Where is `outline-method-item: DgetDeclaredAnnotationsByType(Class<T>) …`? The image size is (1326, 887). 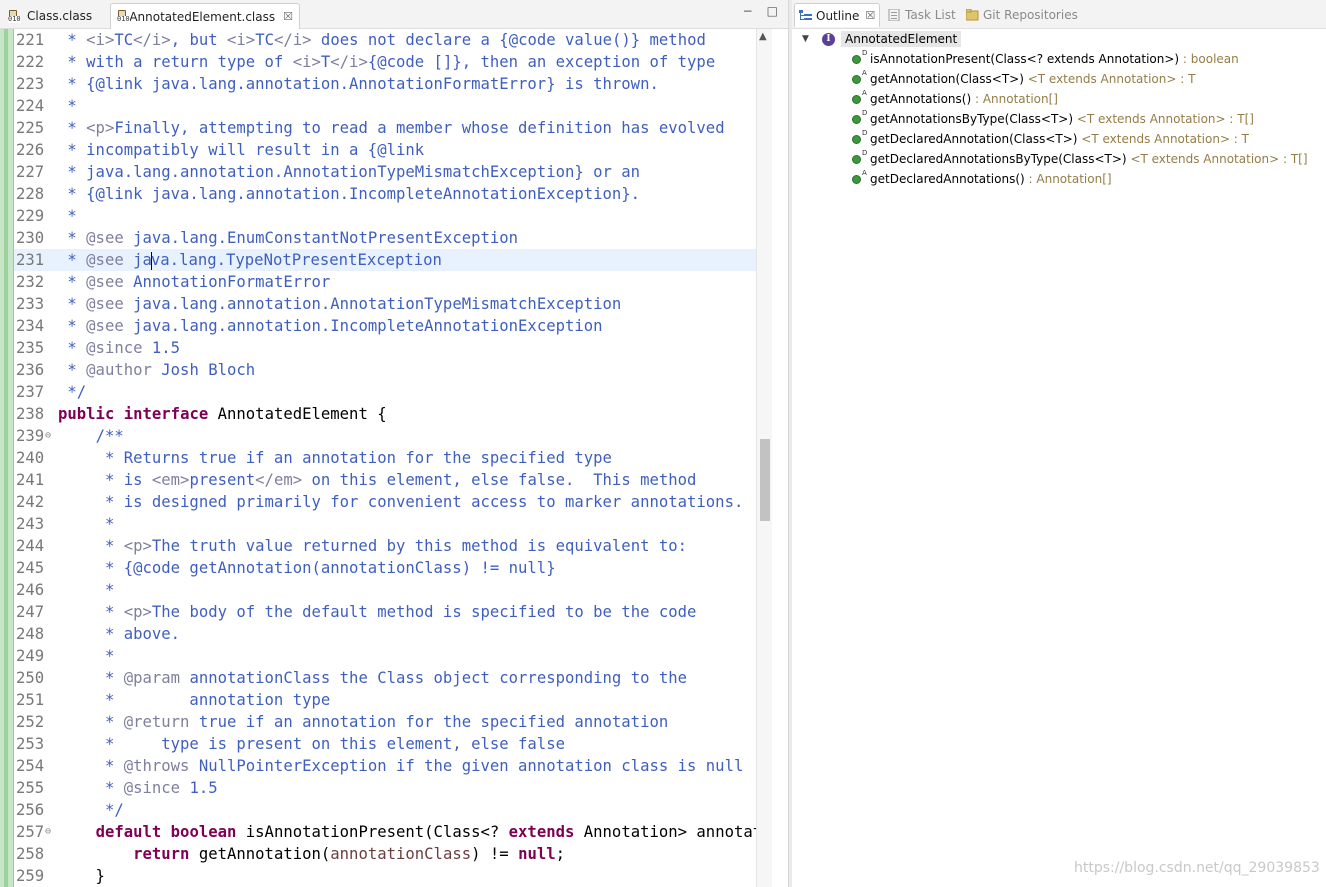
outline-method-item: DgetDeclaredAnnotationsByType(Class<T>) … is located at coordinates (1080, 159).